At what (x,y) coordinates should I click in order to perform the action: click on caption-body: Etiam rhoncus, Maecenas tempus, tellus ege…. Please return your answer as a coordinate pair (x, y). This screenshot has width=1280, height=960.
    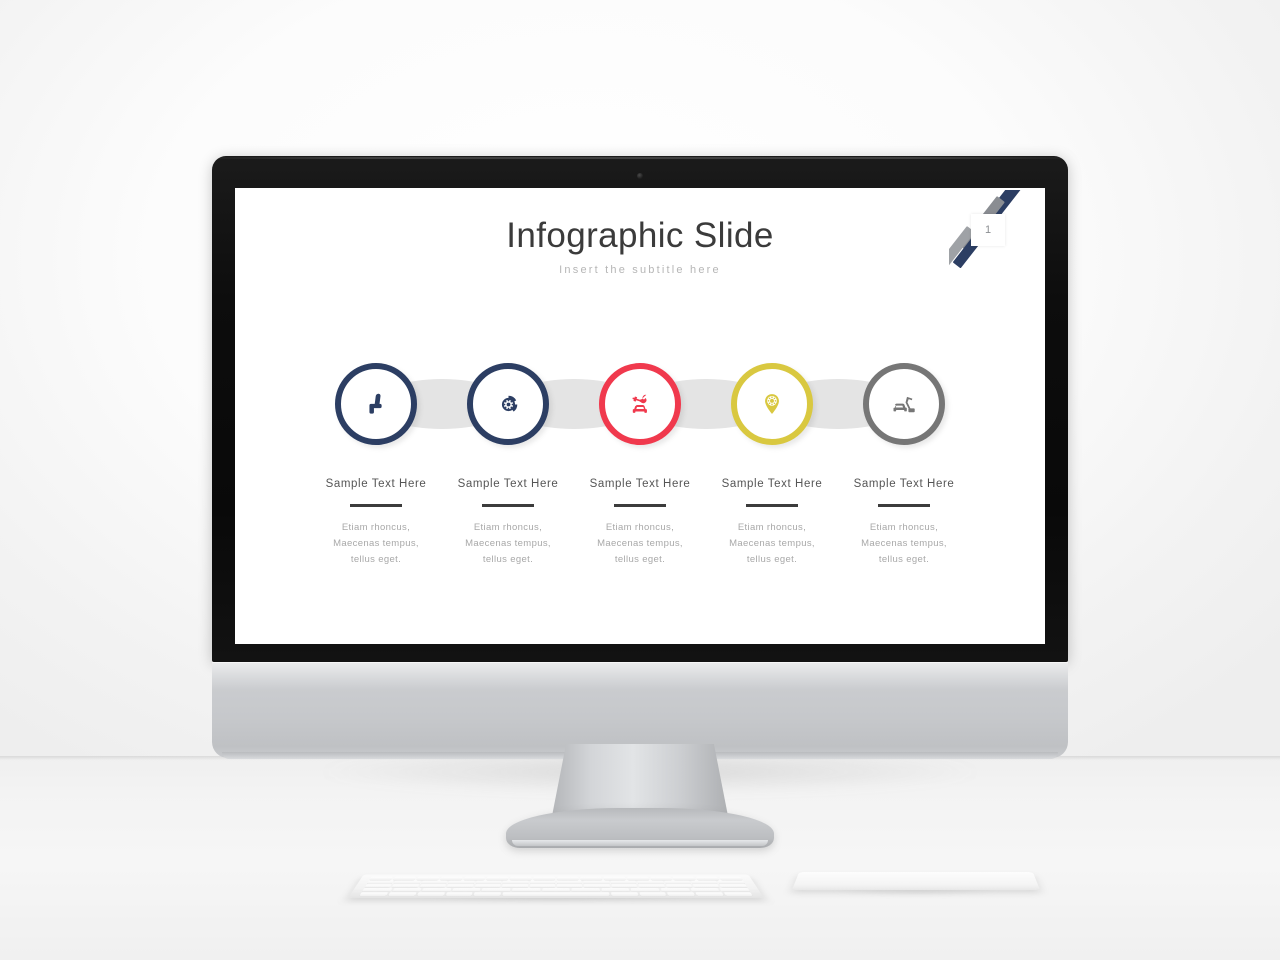
    Looking at the image, I should click on (904, 544).